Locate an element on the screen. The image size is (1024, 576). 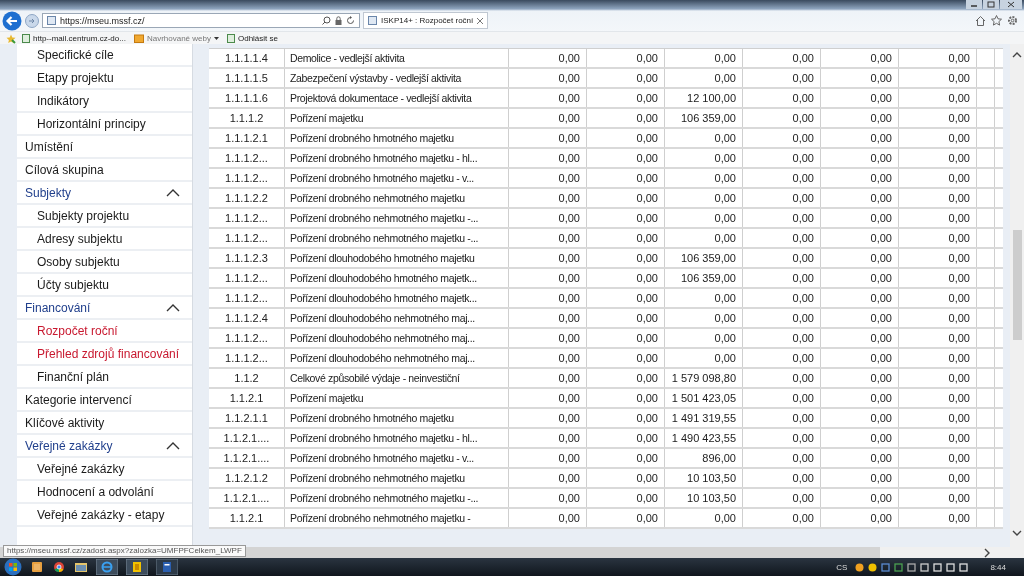
sidebar-item: Účty subjektu is located at coordinates (104, 285).